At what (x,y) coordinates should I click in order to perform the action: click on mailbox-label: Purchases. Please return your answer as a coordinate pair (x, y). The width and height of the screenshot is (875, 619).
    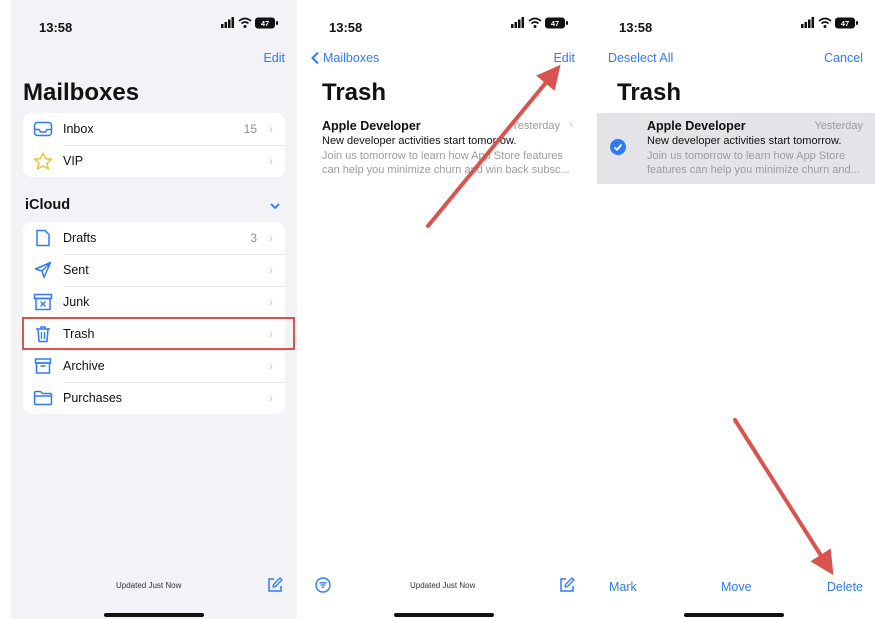
    Looking at the image, I should click on (93, 398).